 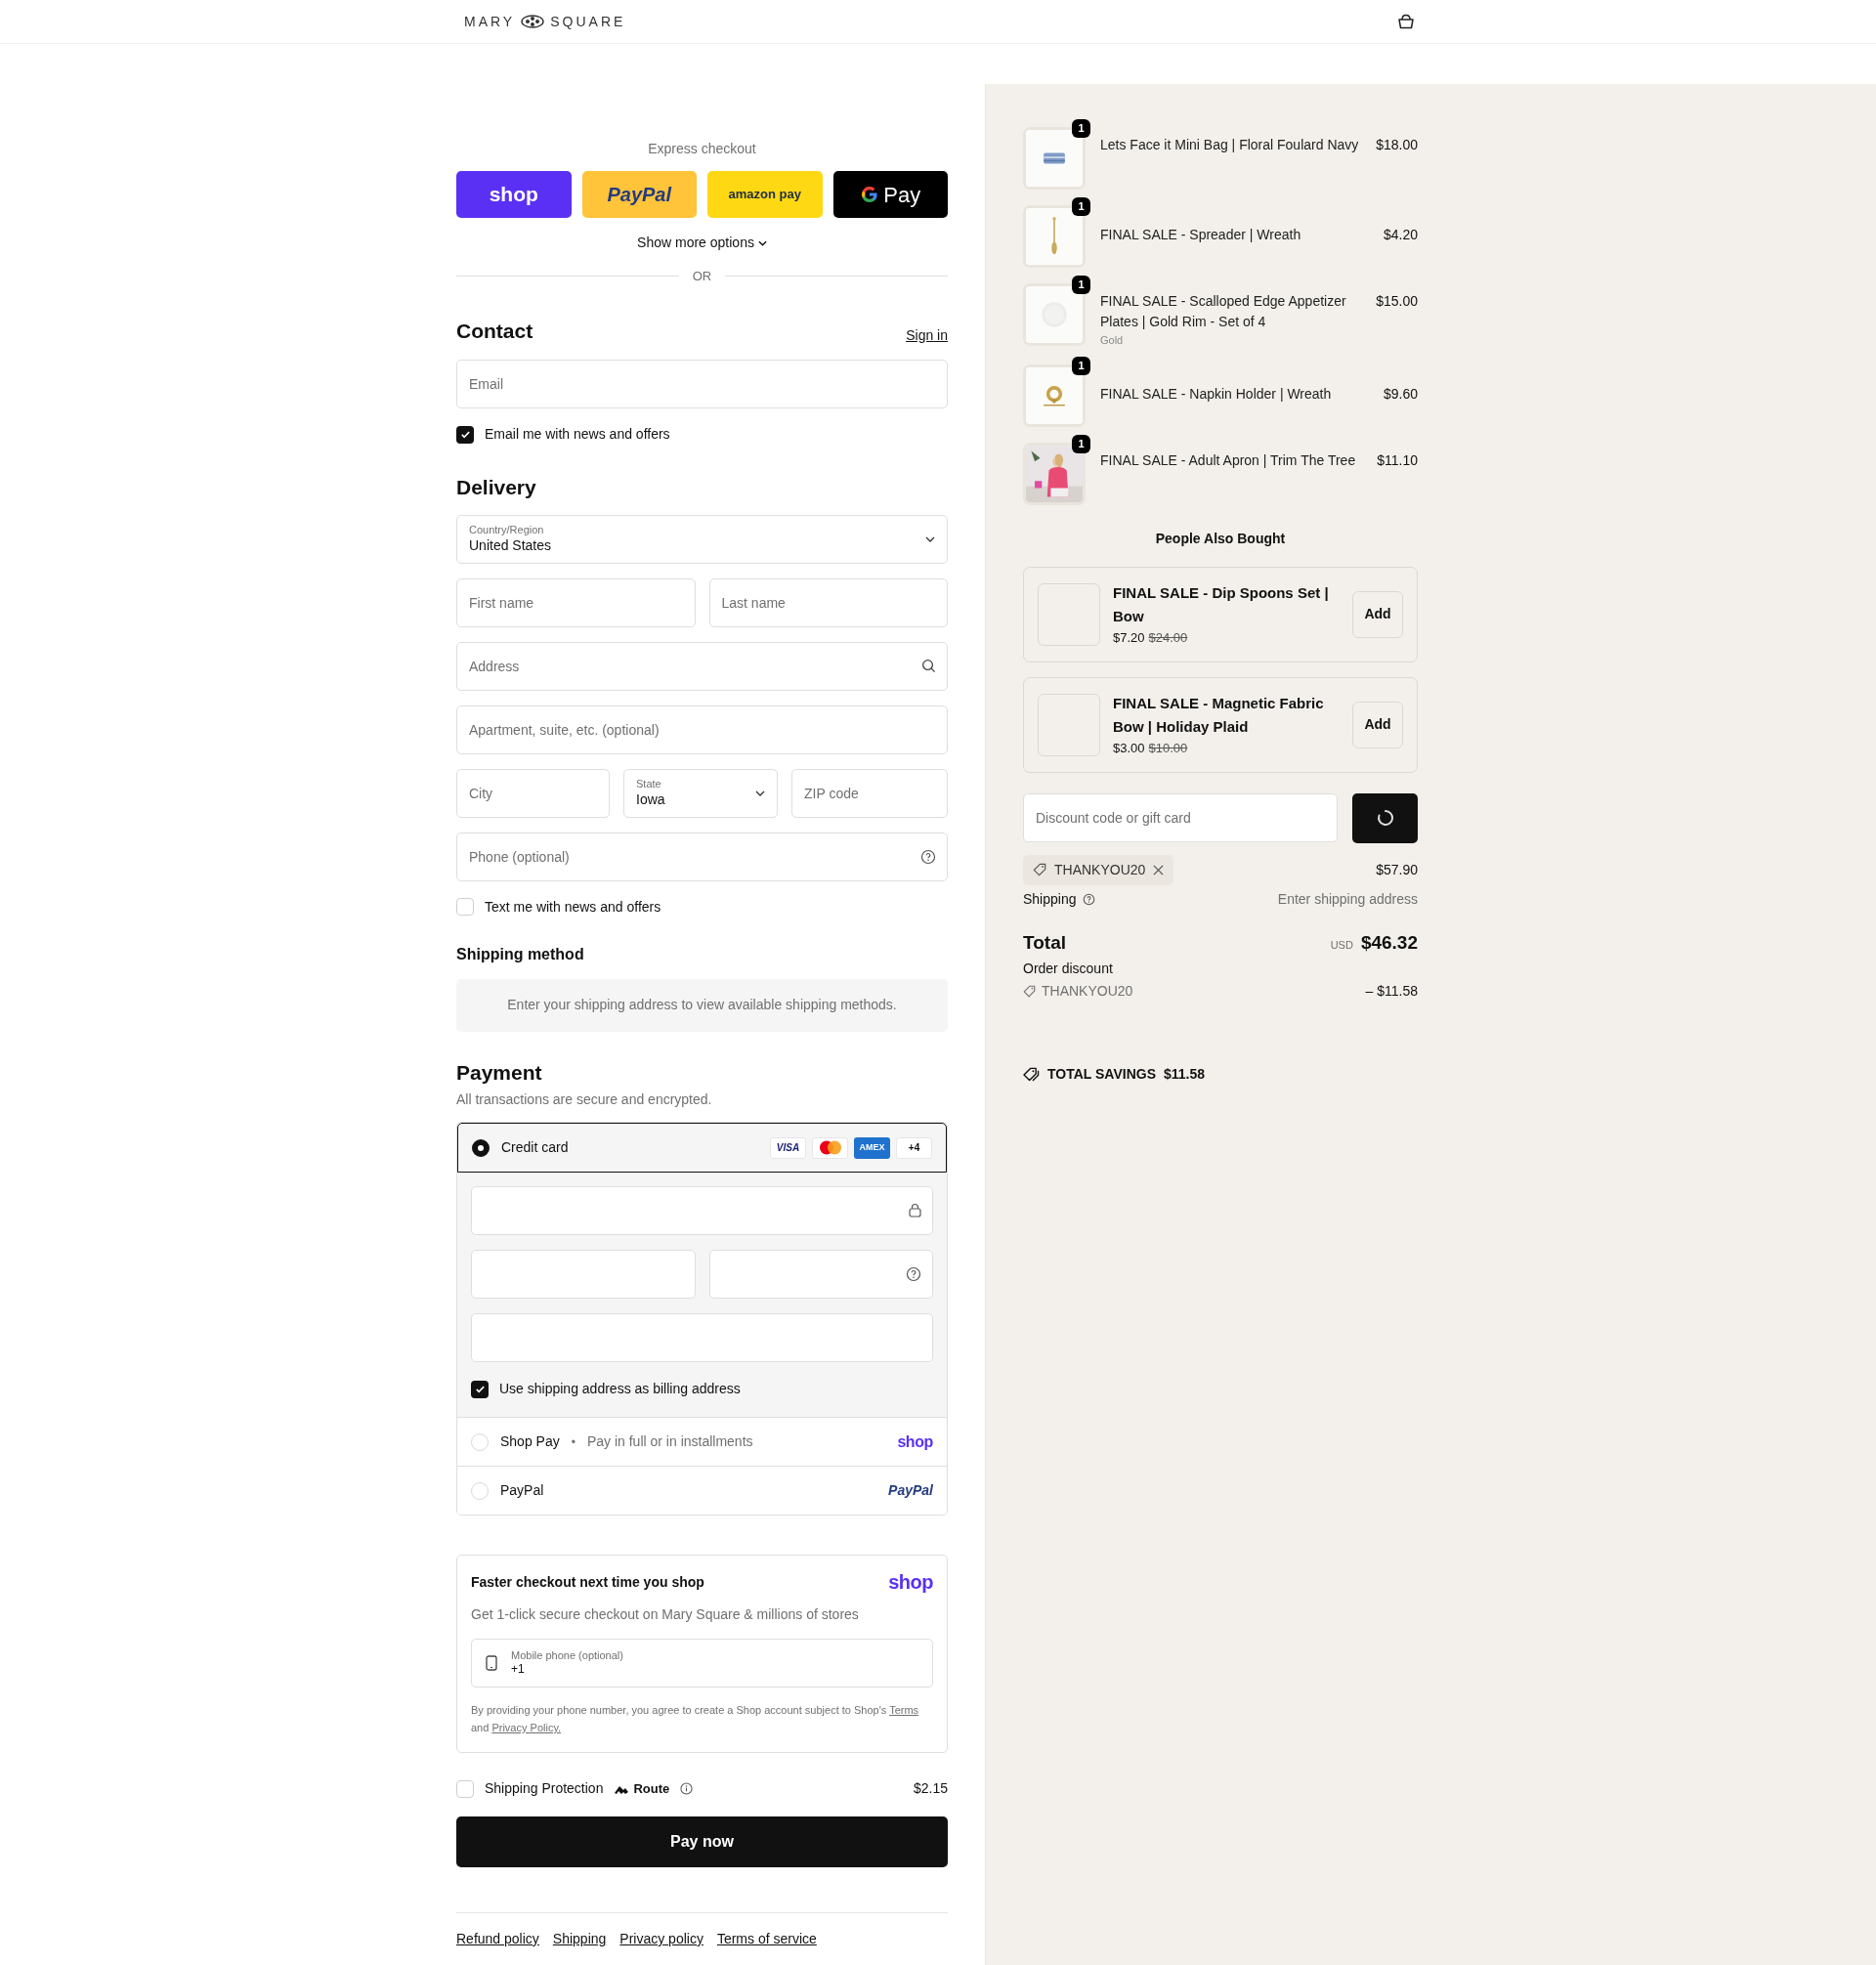 What do you see at coordinates (766, 1939) in the screenshot?
I see `footer-link: Terms of service` at bounding box center [766, 1939].